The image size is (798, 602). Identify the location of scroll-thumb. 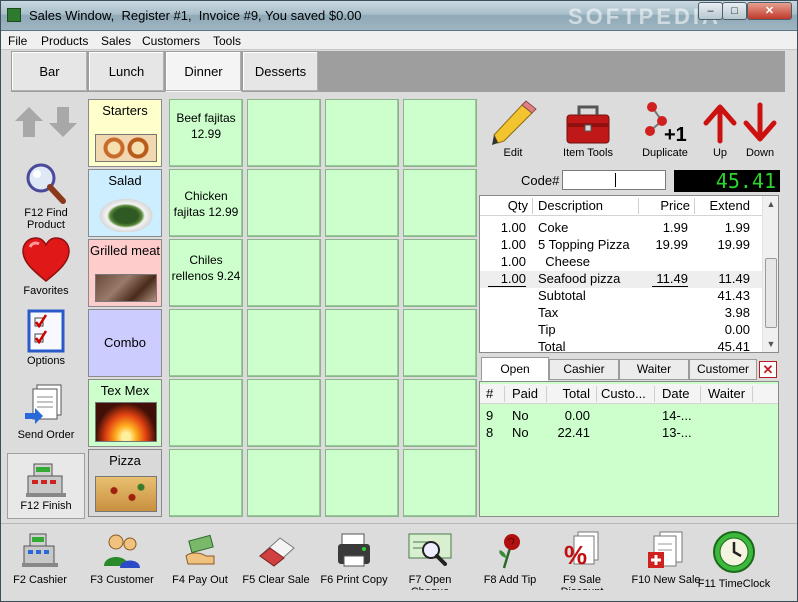
(771, 293).